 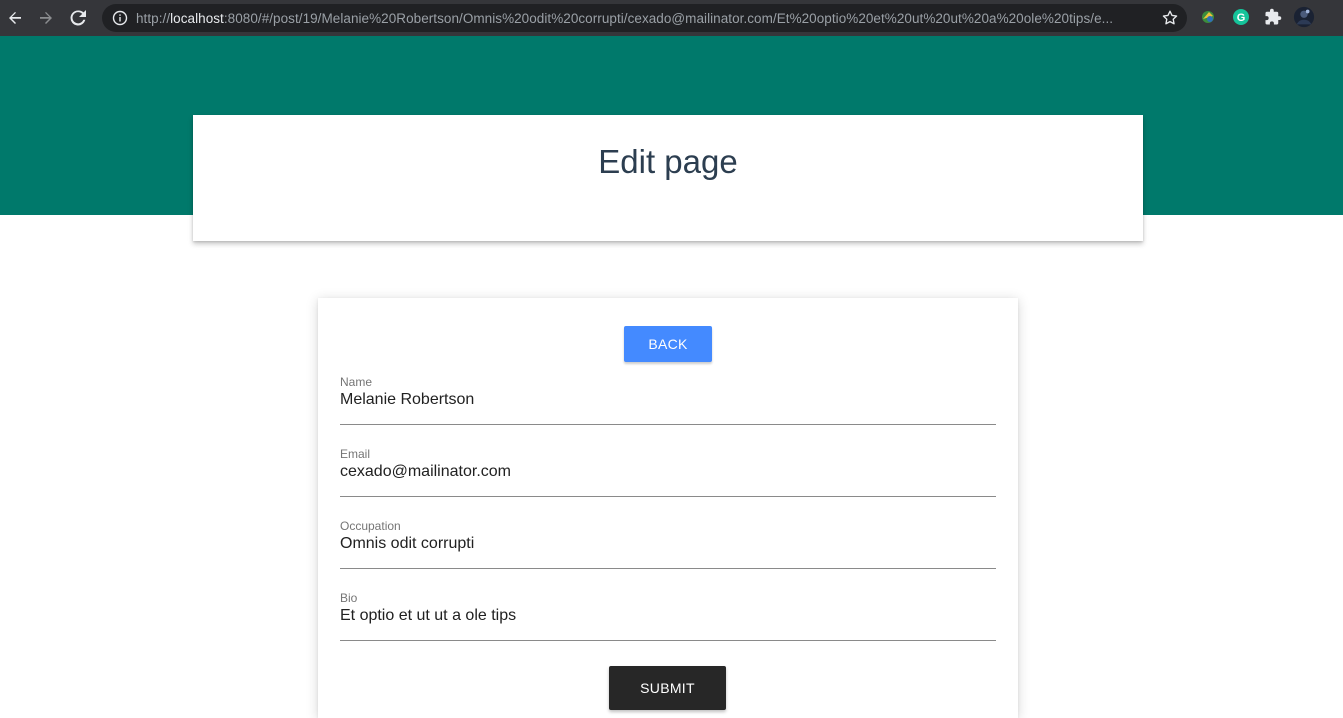 What do you see at coordinates (355, 454) in the screenshot?
I see `email-label: Email` at bounding box center [355, 454].